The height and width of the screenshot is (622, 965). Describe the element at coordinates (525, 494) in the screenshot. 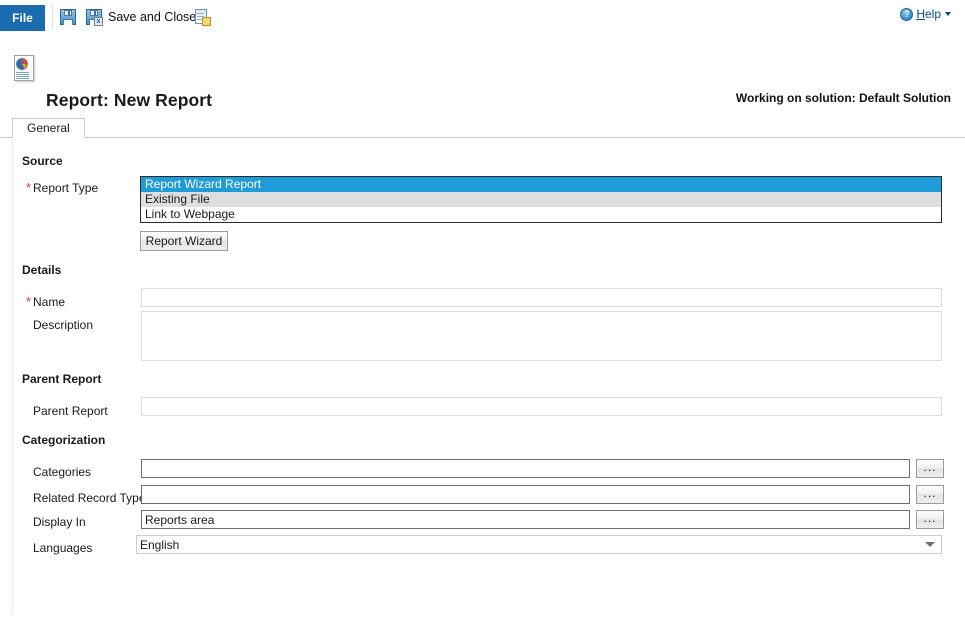

I see `related-record-types-input` at that location.